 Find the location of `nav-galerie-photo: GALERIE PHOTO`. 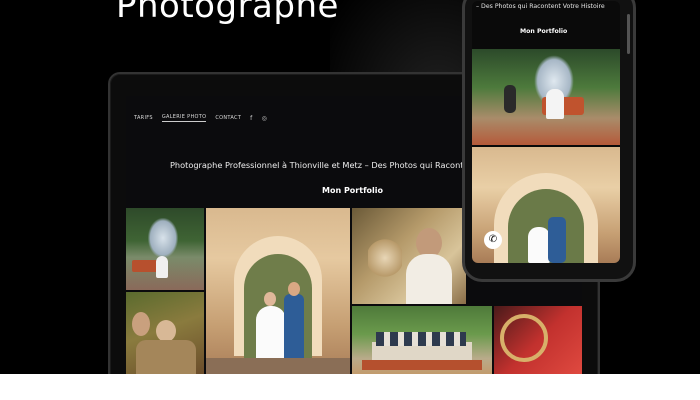

nav-galerie-photo: GALERIE PHOTO is located at coordinates (184, 118).